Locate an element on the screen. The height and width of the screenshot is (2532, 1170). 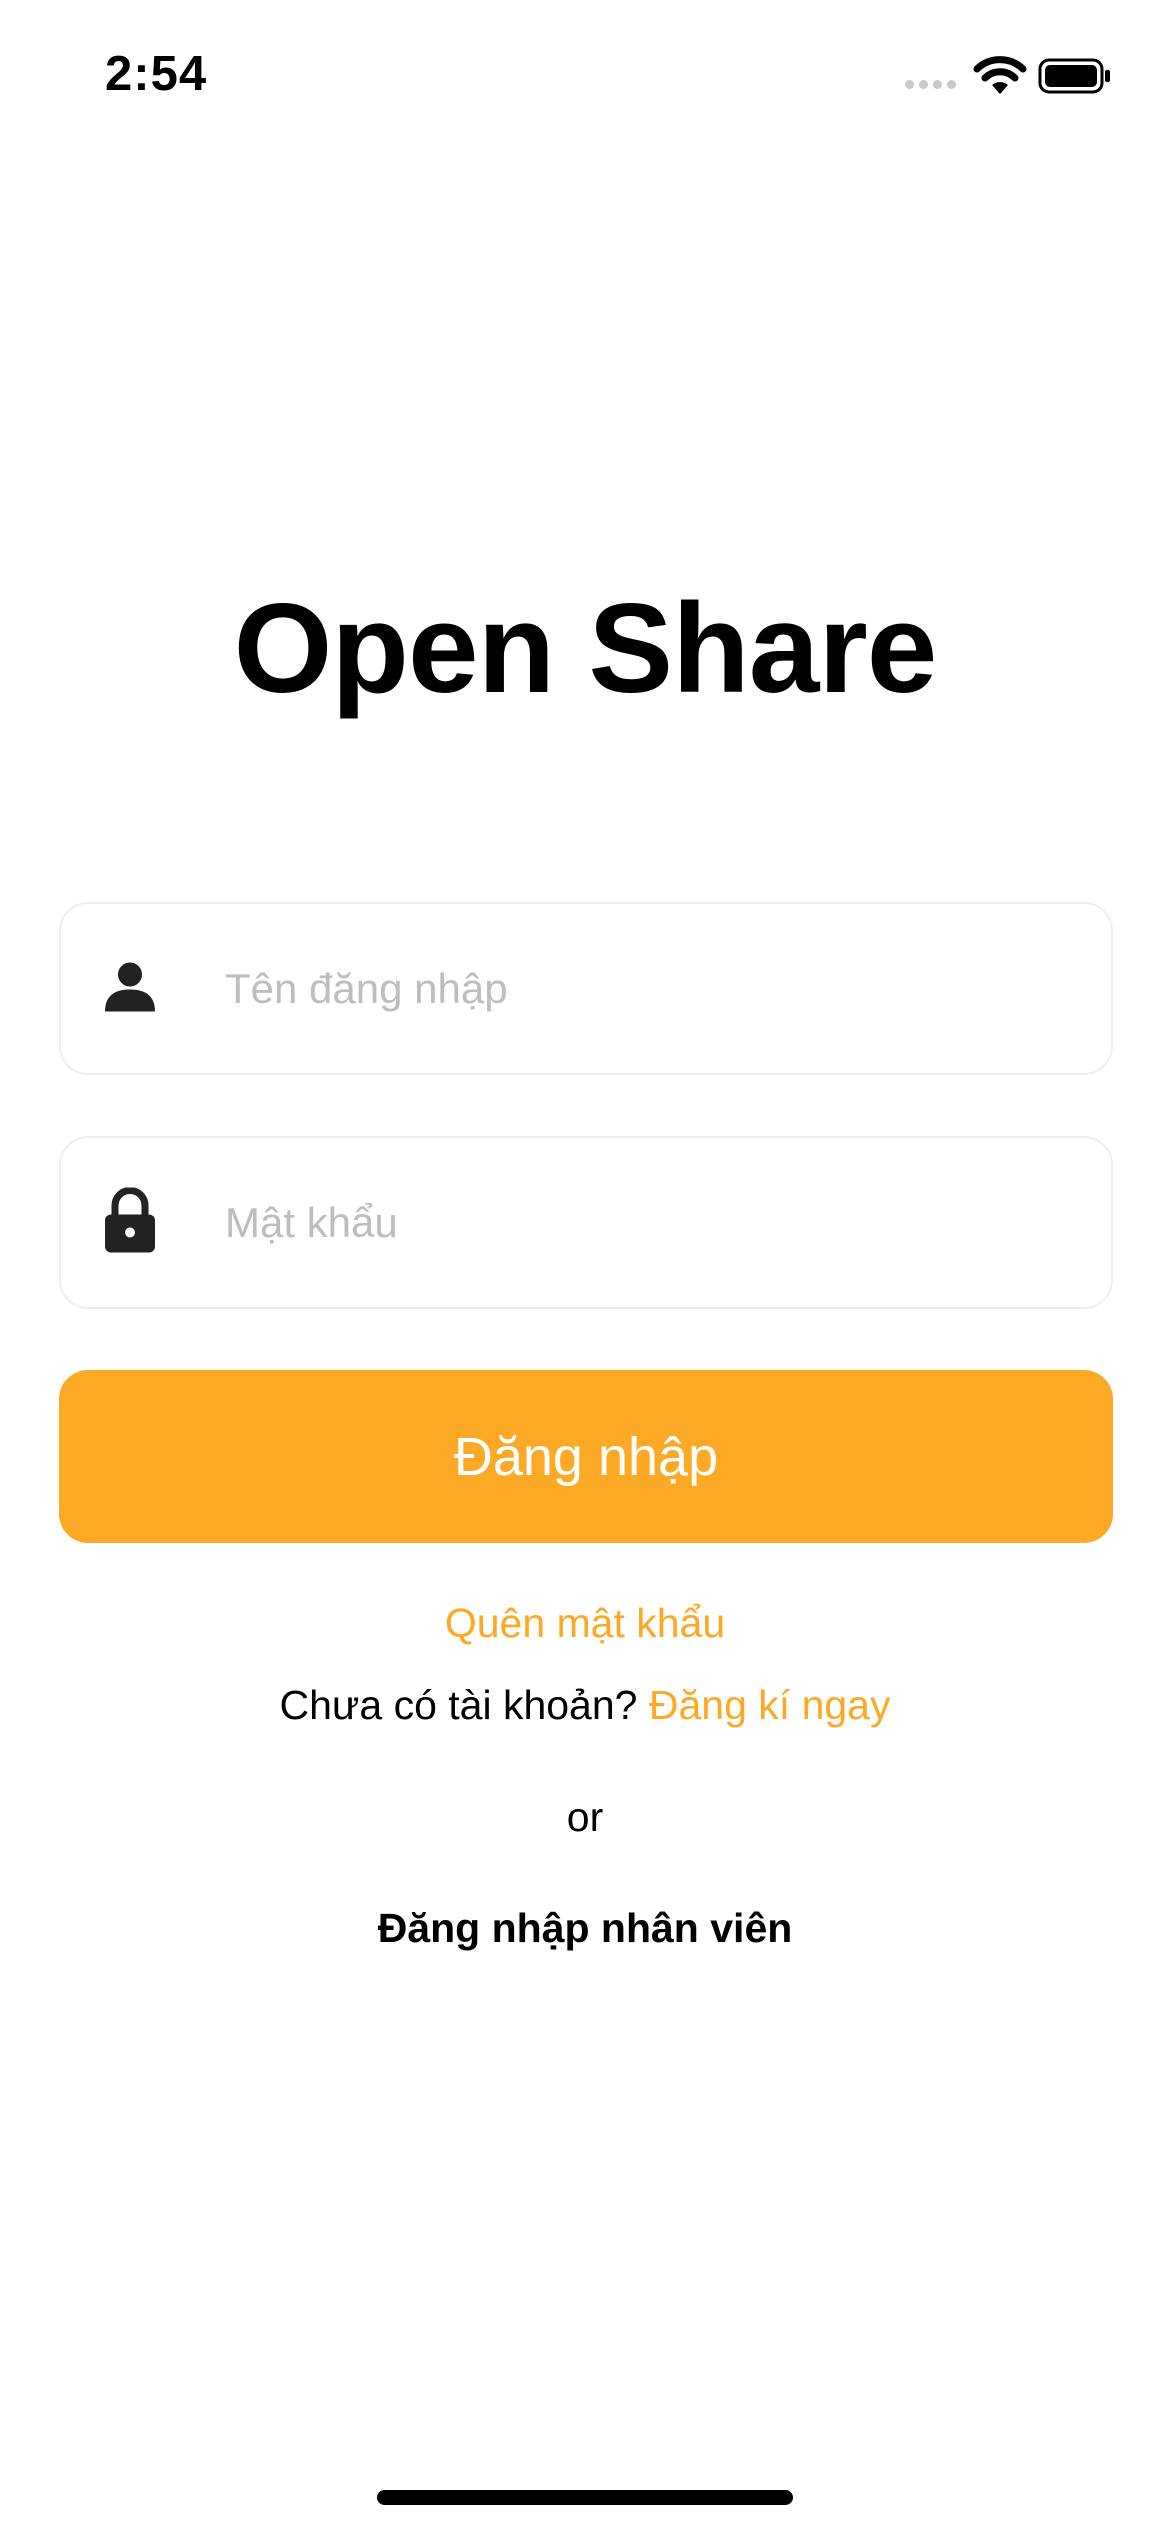
forgot-password-link: Quên mật khẩu is located at coordinates (585, 1623).